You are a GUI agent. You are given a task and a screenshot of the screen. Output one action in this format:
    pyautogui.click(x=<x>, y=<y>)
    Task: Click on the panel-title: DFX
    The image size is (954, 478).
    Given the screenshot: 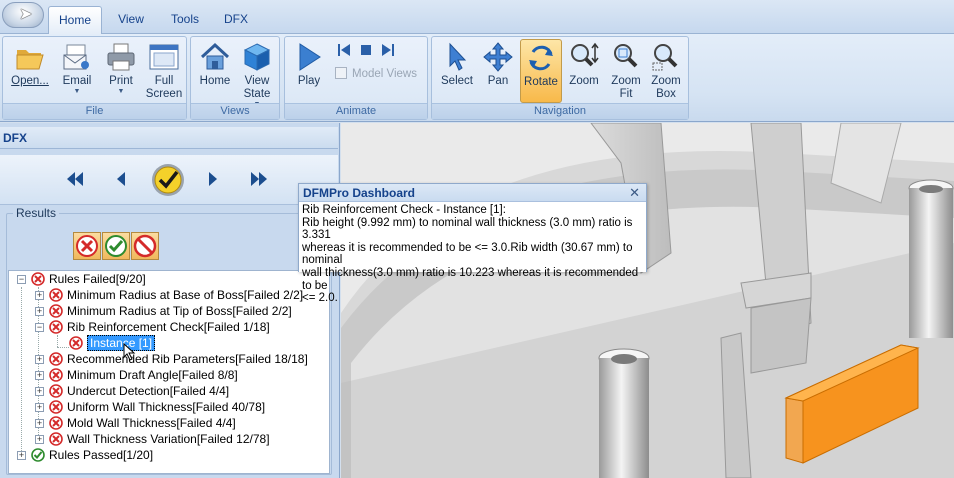 What is the action you would take?
    pyautogui.click(x=169, y=138)
    